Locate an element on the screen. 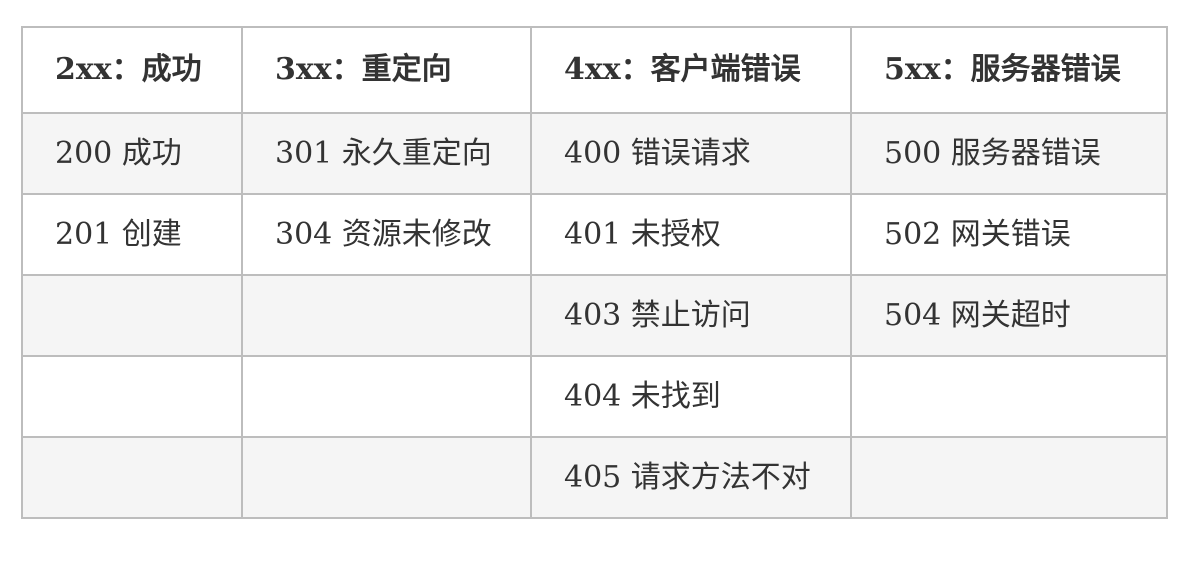 The image size is (1190, 570). table-row: 201 创建 304 资源未修改 401 未授权 502 网关错误 is located at coordinates (594, 234).